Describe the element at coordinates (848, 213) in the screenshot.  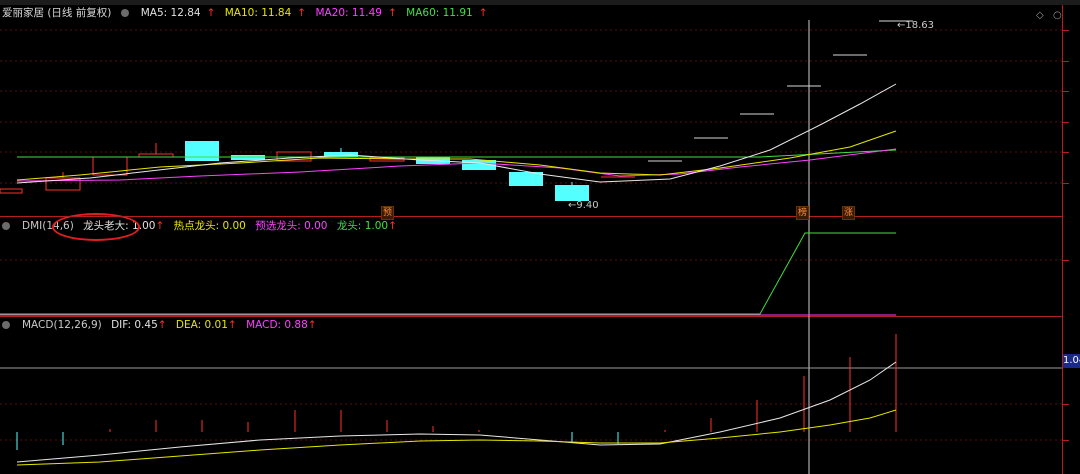
I see `signal-tag-zhang: 涨` at that location.